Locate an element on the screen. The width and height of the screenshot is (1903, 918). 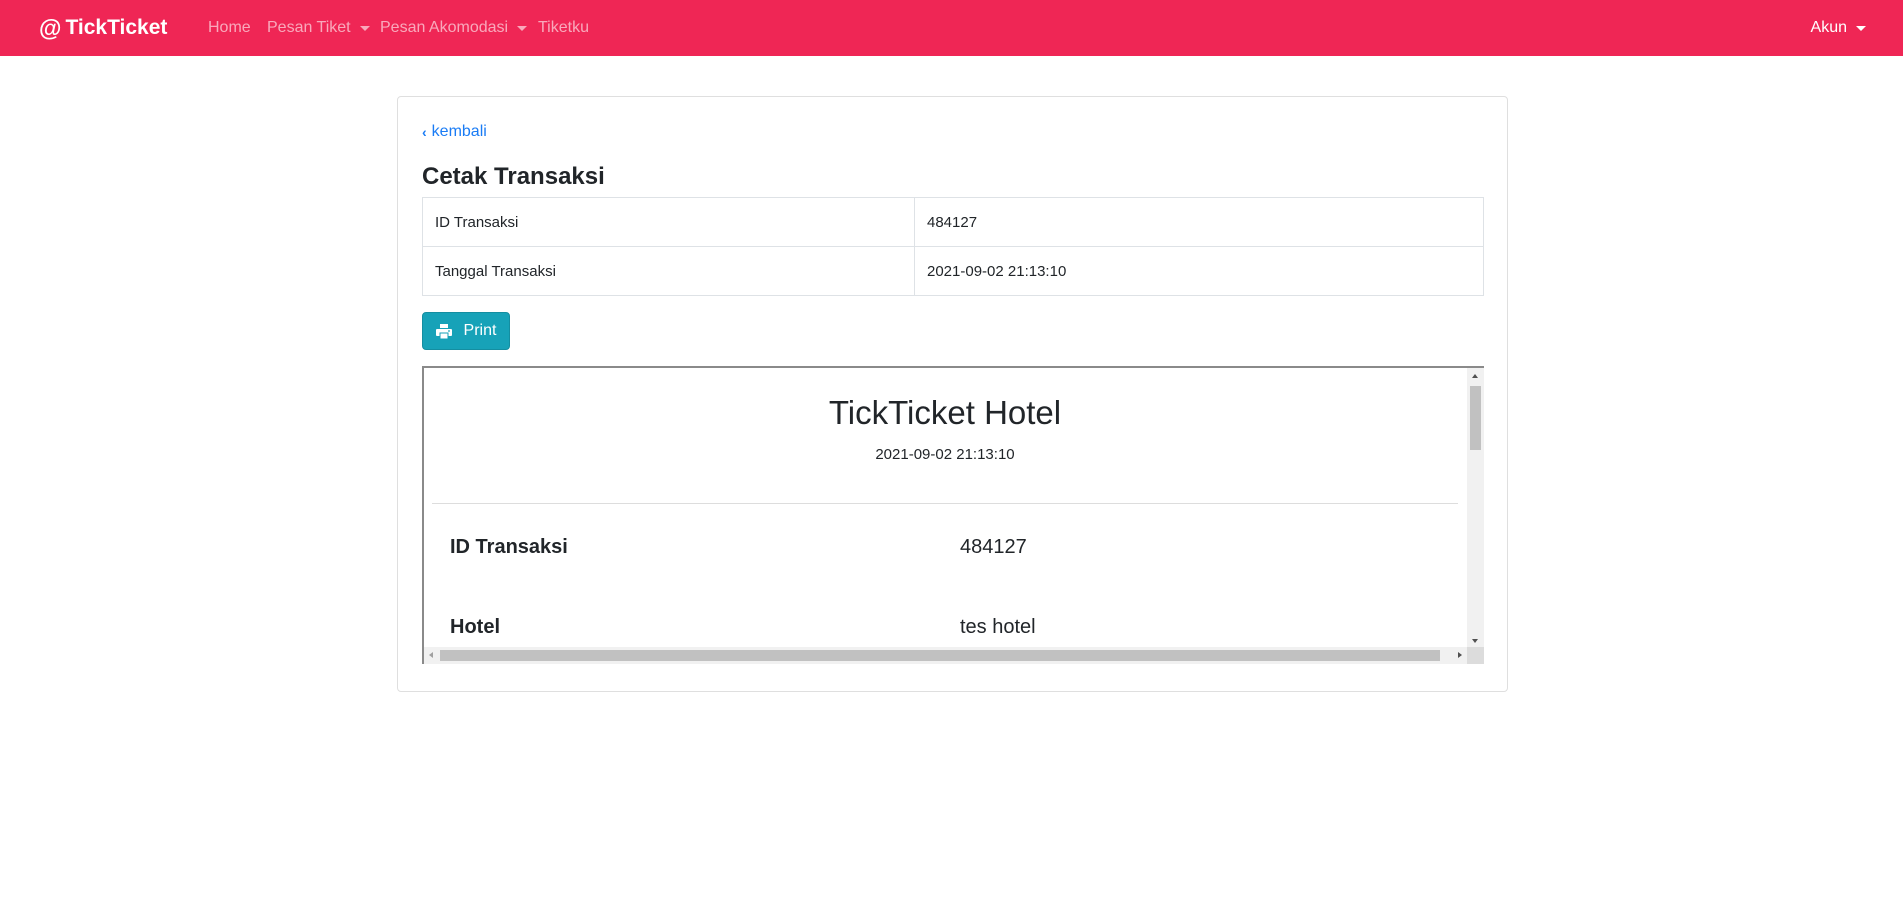
nav-home-label: Home is located at coordinates (229, 27).